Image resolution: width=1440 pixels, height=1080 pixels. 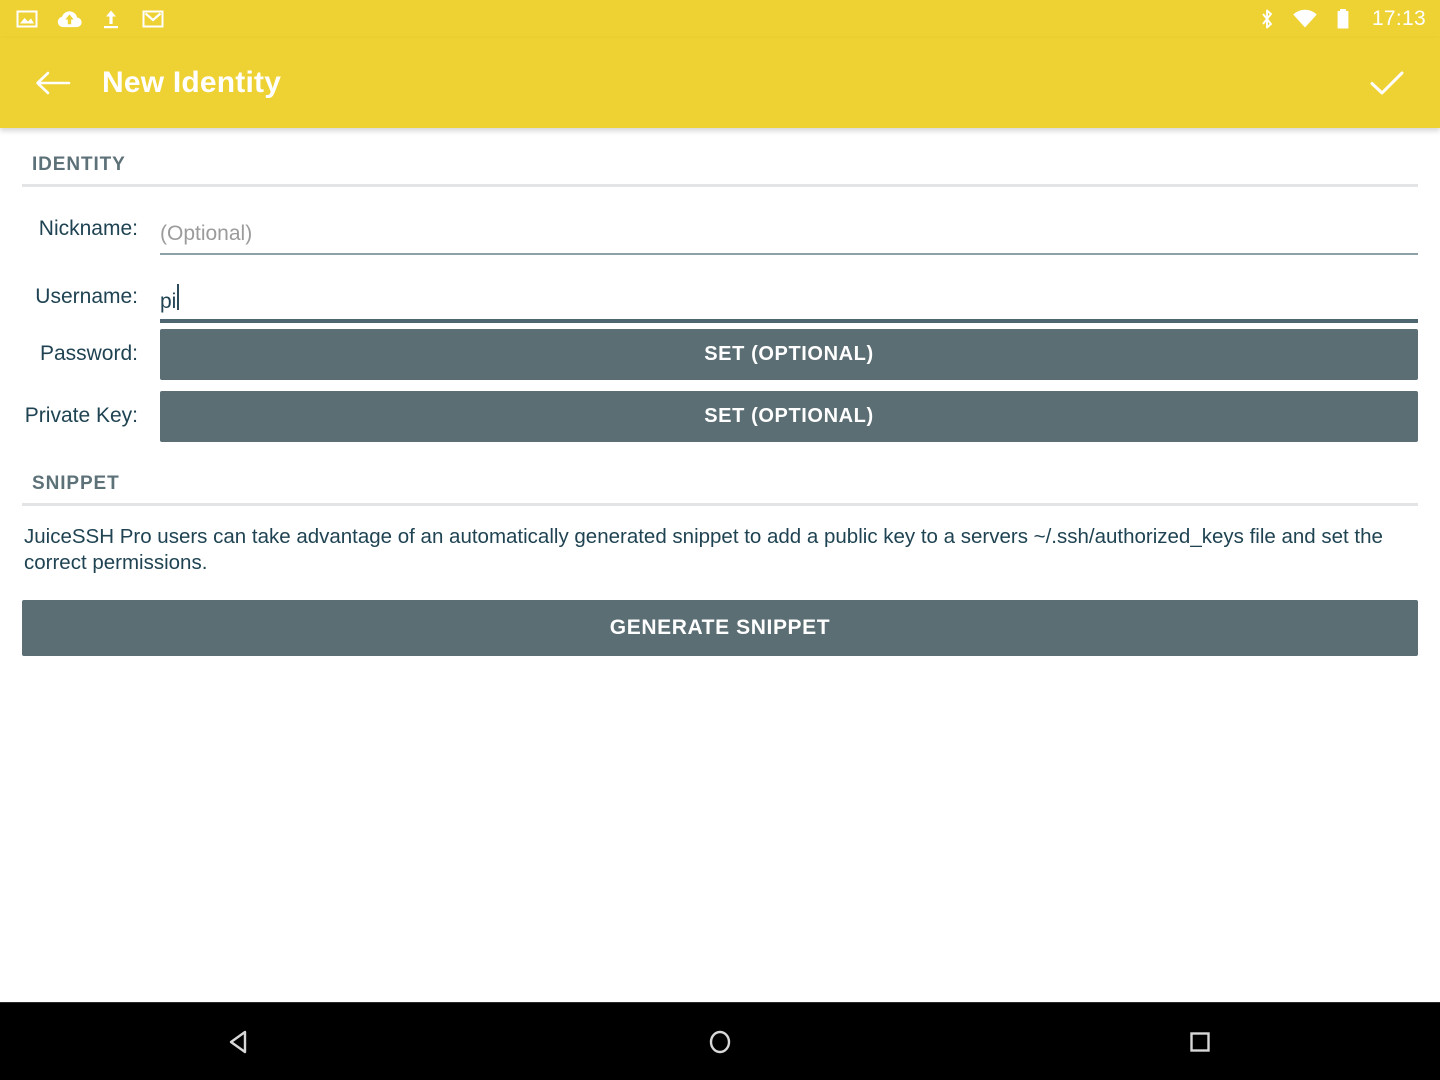 I want to click on gmail-icon, so click(x=153, y=19).